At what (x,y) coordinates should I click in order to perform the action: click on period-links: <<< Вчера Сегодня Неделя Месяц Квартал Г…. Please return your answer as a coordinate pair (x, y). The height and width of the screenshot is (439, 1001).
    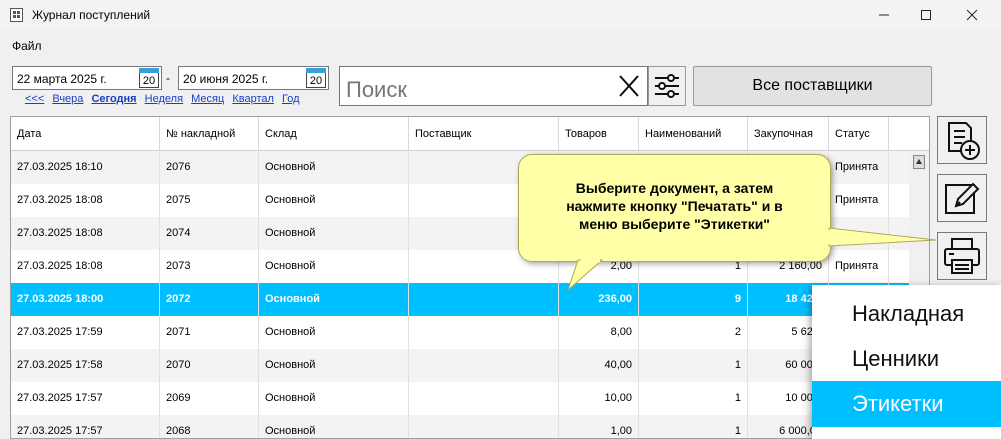
    Looking at the image, I should click on (164, 99).